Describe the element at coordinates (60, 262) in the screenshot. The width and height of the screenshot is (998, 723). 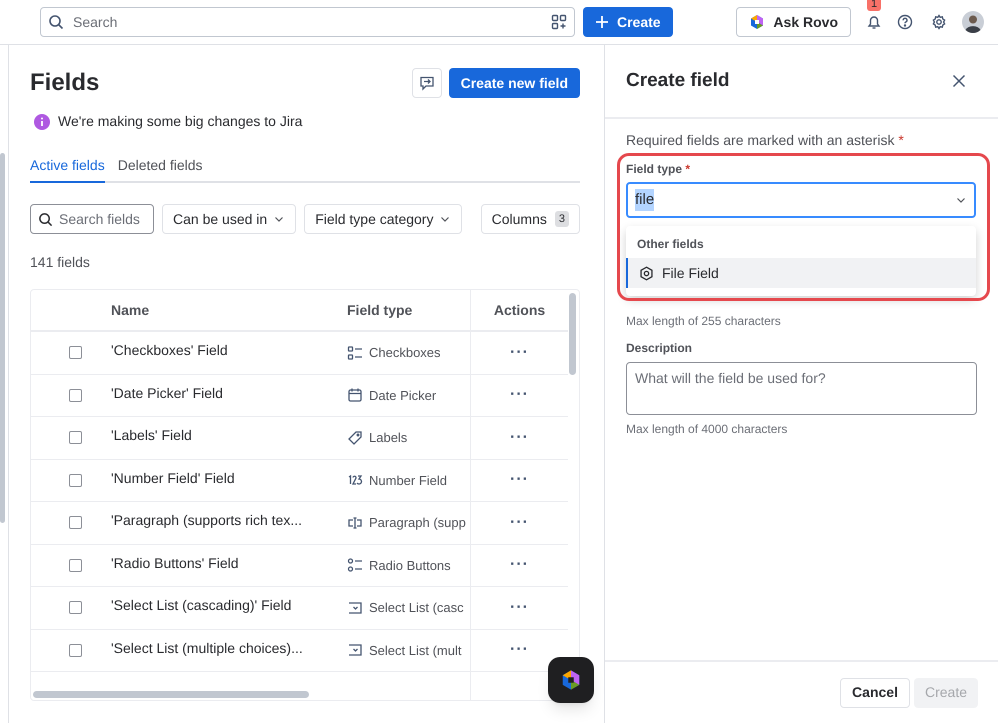
I see `field-count: 141 fields` at that location.